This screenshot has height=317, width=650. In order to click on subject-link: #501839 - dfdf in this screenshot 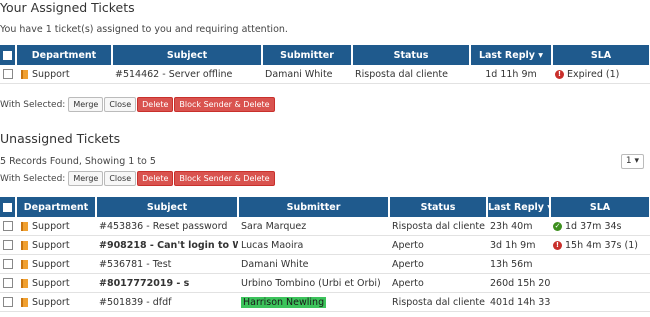, I will do `click(167, 302)`.